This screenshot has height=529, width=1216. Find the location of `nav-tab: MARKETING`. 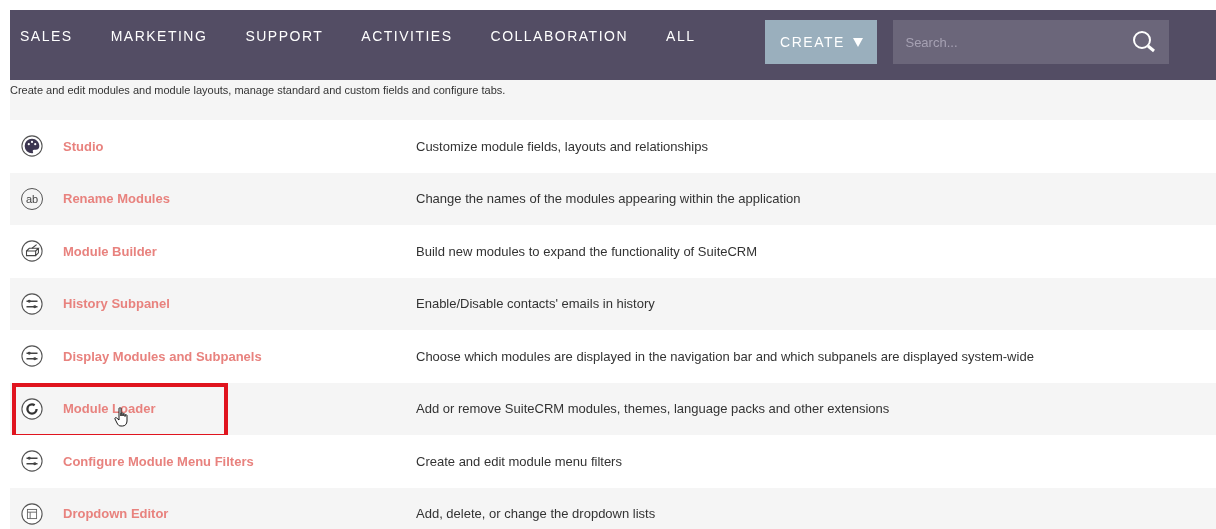

nav-tab: MARKETING is located at coordinates (159, 36).